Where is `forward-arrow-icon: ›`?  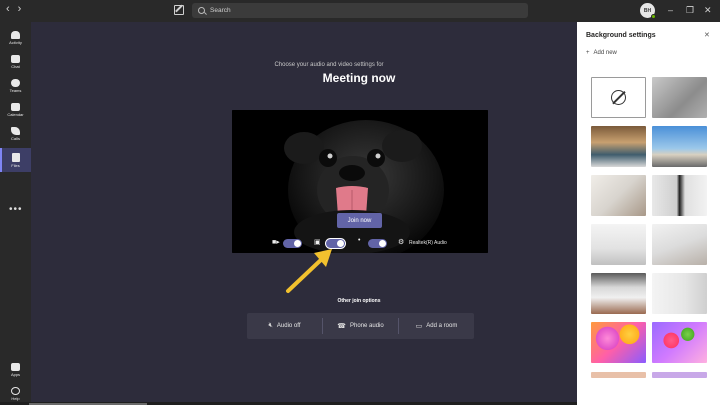
forward-arrow-icon: › is located at coordinates (20, 9).